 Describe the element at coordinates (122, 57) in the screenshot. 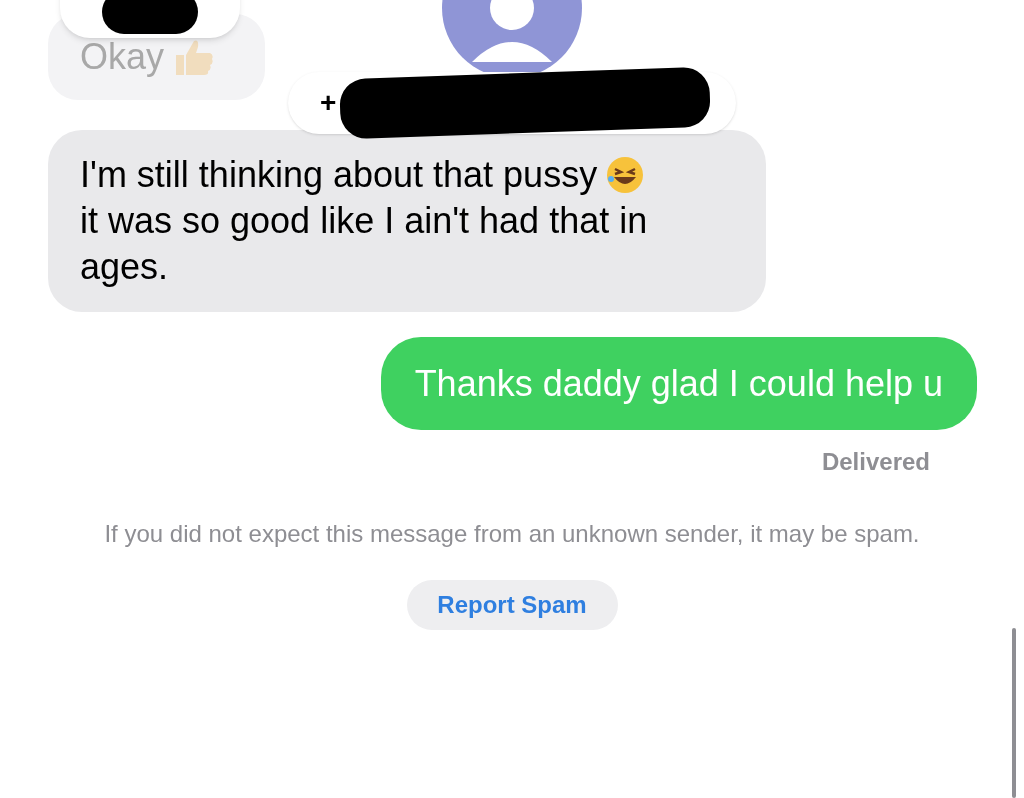

I see `message-text: Okay` at that location.